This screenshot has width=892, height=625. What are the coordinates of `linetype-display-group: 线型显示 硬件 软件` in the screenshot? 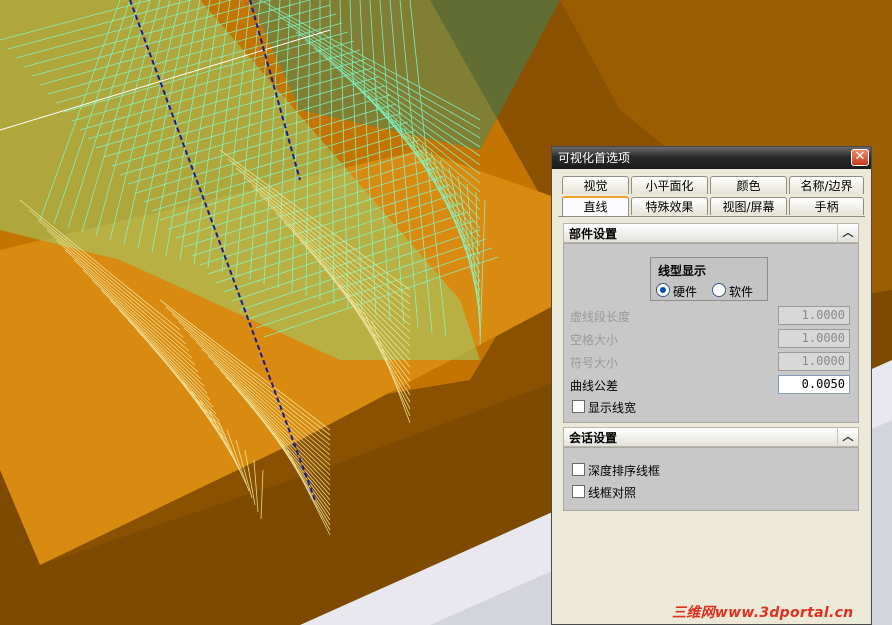 It's located at (709, 279).